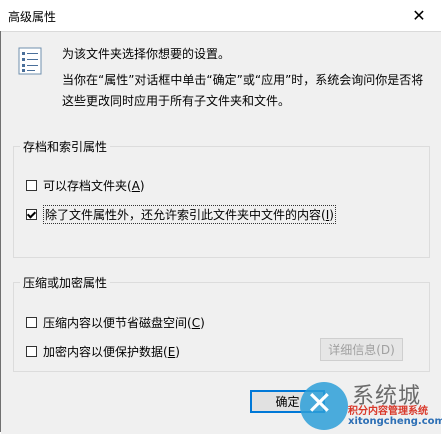 The width and height of the screenshot is (442, 434). I want to click on compress-checkbox, so click(31, 322).